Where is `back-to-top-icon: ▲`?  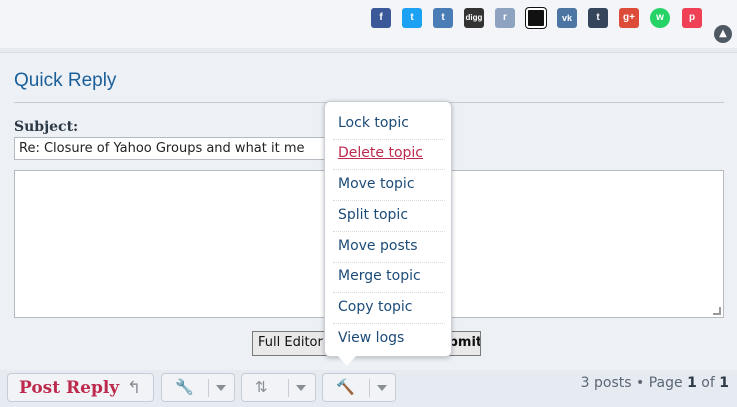
back-to-top-icon: ▲ is located at coordinates (723, 34).